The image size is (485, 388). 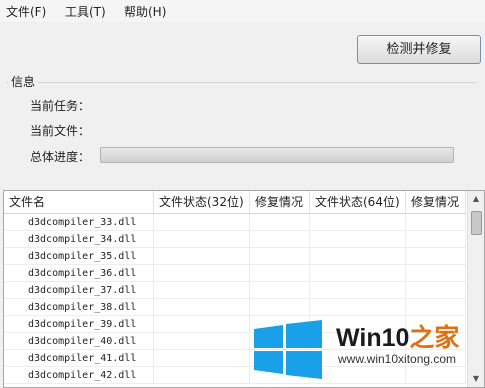 What do you see at coordinates (145, 11) in the screenshot?
I see `menu-help: 帮助(H)` at bounding box center [145, 11].